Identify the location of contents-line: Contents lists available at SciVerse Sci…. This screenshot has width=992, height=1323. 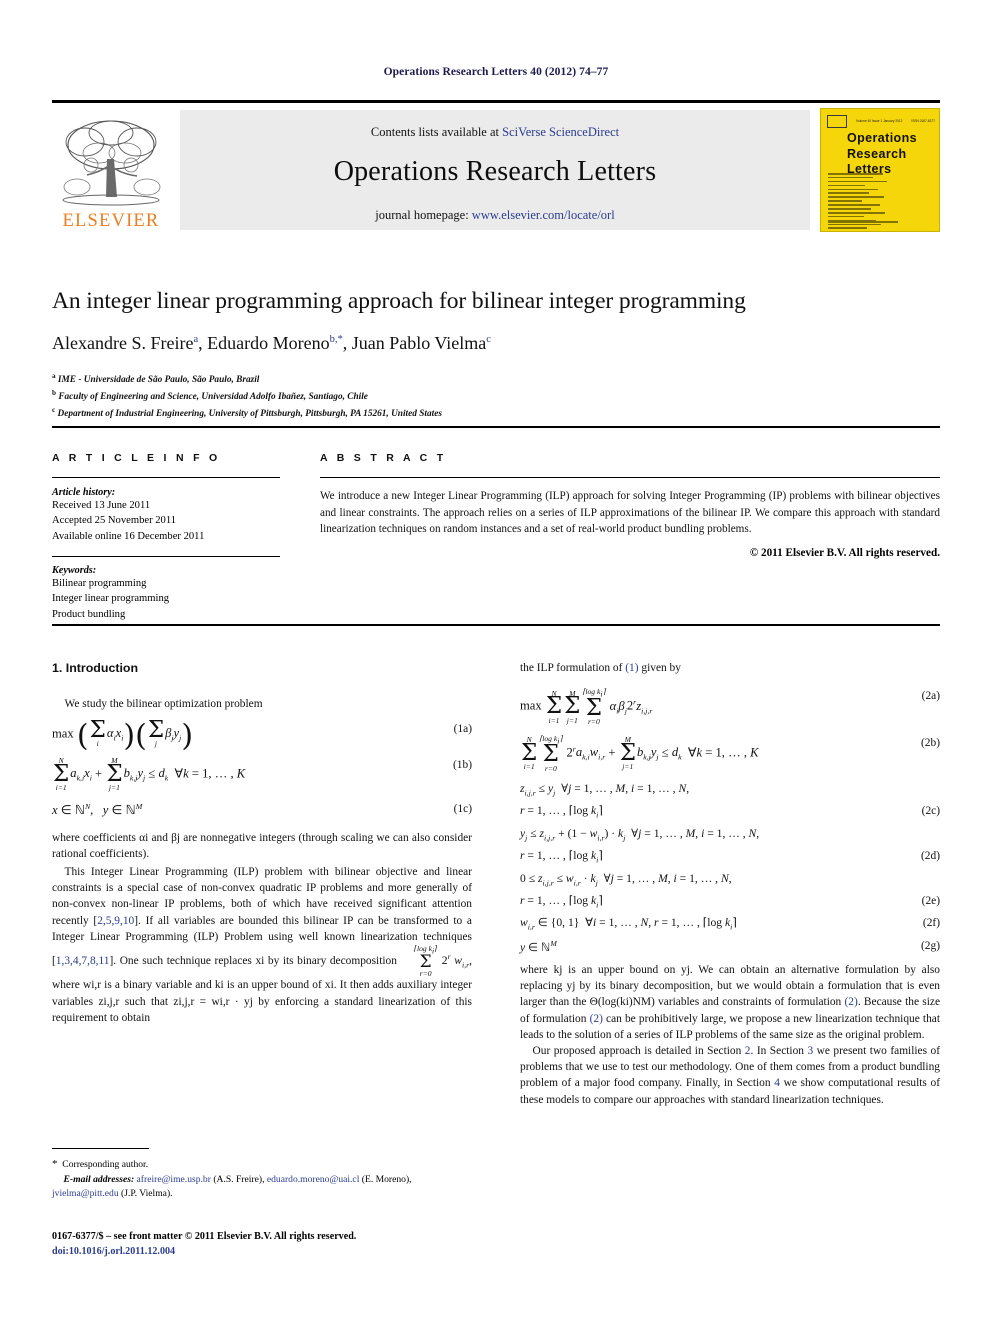
(495, 125).